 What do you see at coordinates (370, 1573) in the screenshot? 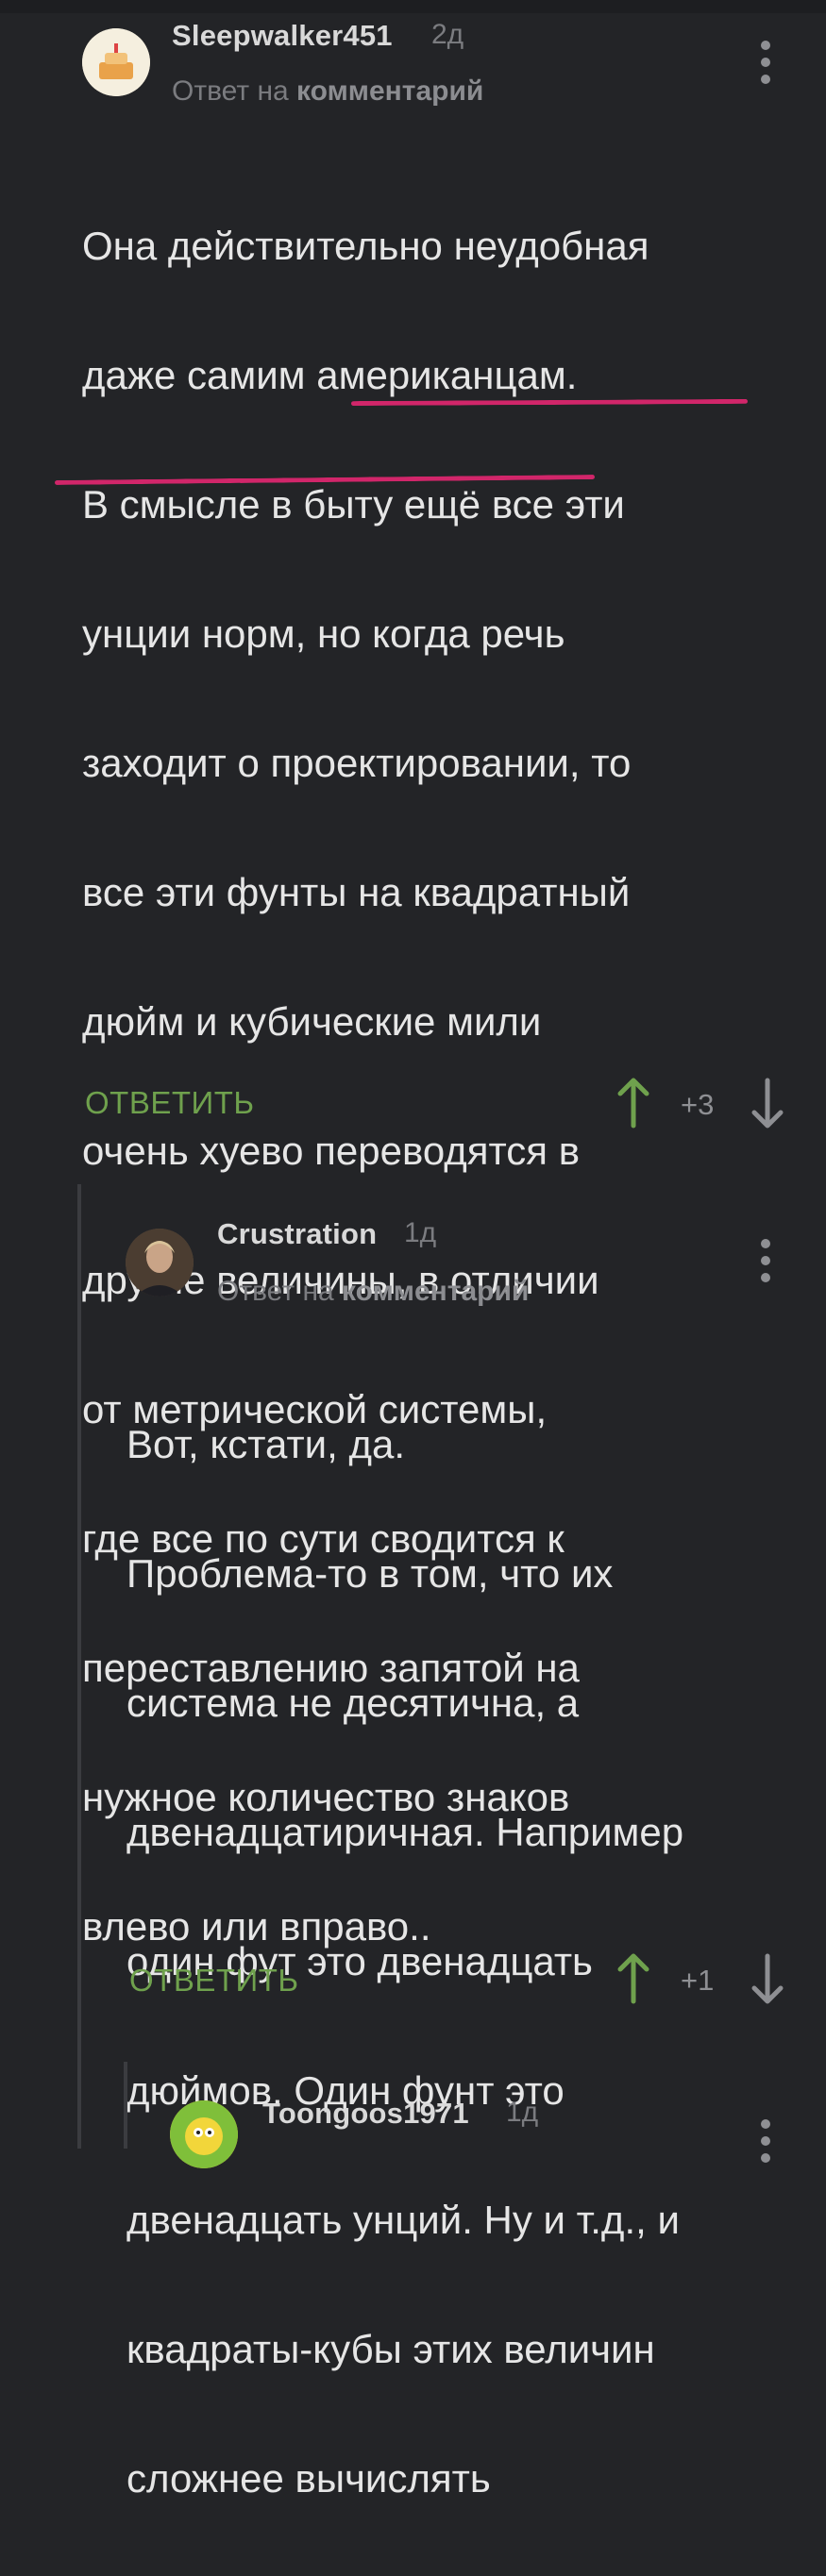
I see `comment-line: Проблема-то в том, что их` at bounding box center [370, 1573].